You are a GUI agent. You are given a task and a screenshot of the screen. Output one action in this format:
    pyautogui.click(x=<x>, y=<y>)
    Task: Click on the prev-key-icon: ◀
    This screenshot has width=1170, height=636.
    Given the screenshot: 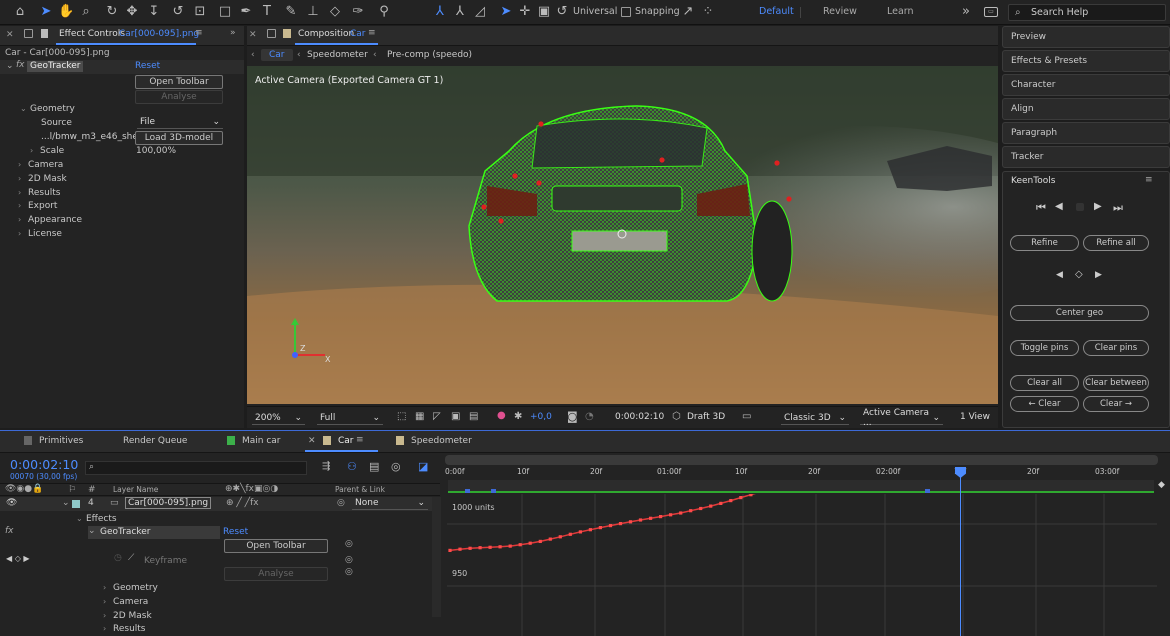 What is the action you would take?
    pyautogui.click(x=1059, y=275)
    